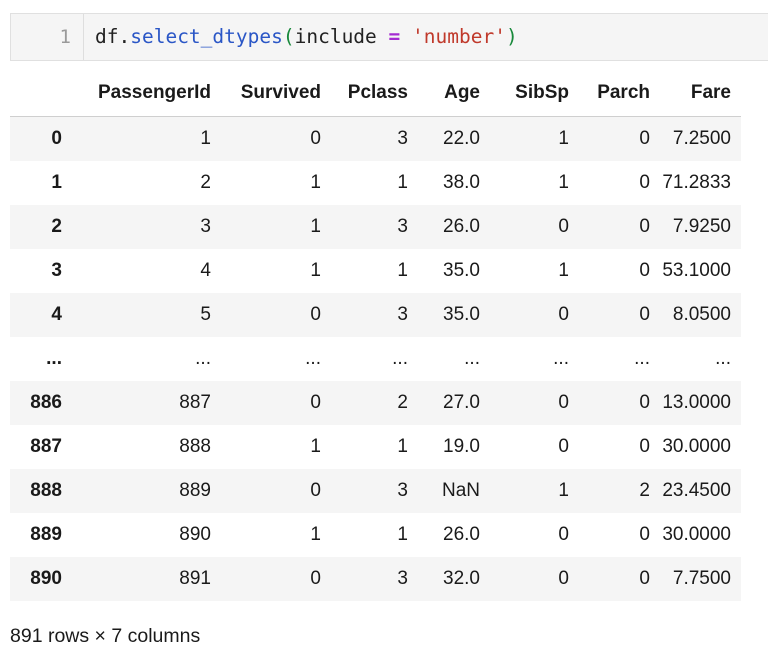 The image size is (768, 666). Describe the element at coordinates (619, 93) in the screenshot. I see `column-header: Parch` at that location.